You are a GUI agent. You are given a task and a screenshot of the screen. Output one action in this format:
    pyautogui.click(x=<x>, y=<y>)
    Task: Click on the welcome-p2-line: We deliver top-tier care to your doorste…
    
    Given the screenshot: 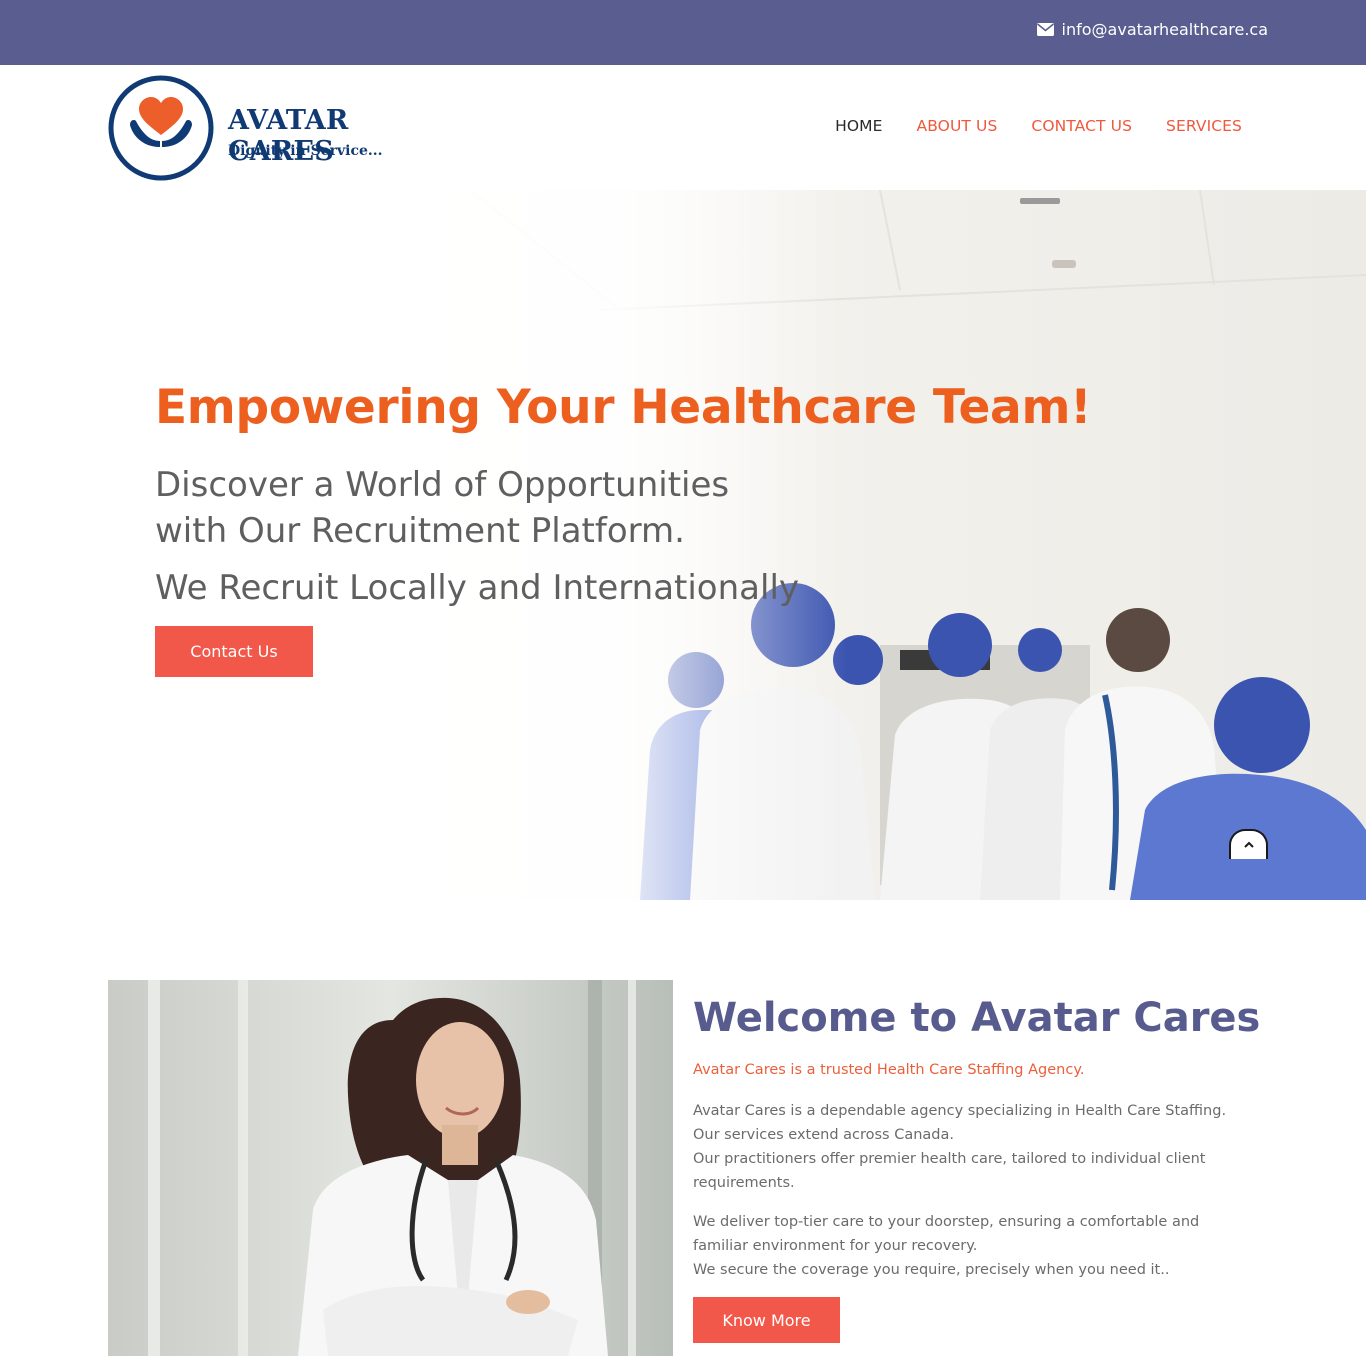 What is the action you would take?
    pyautogui.click(x=946, y=1222)
    